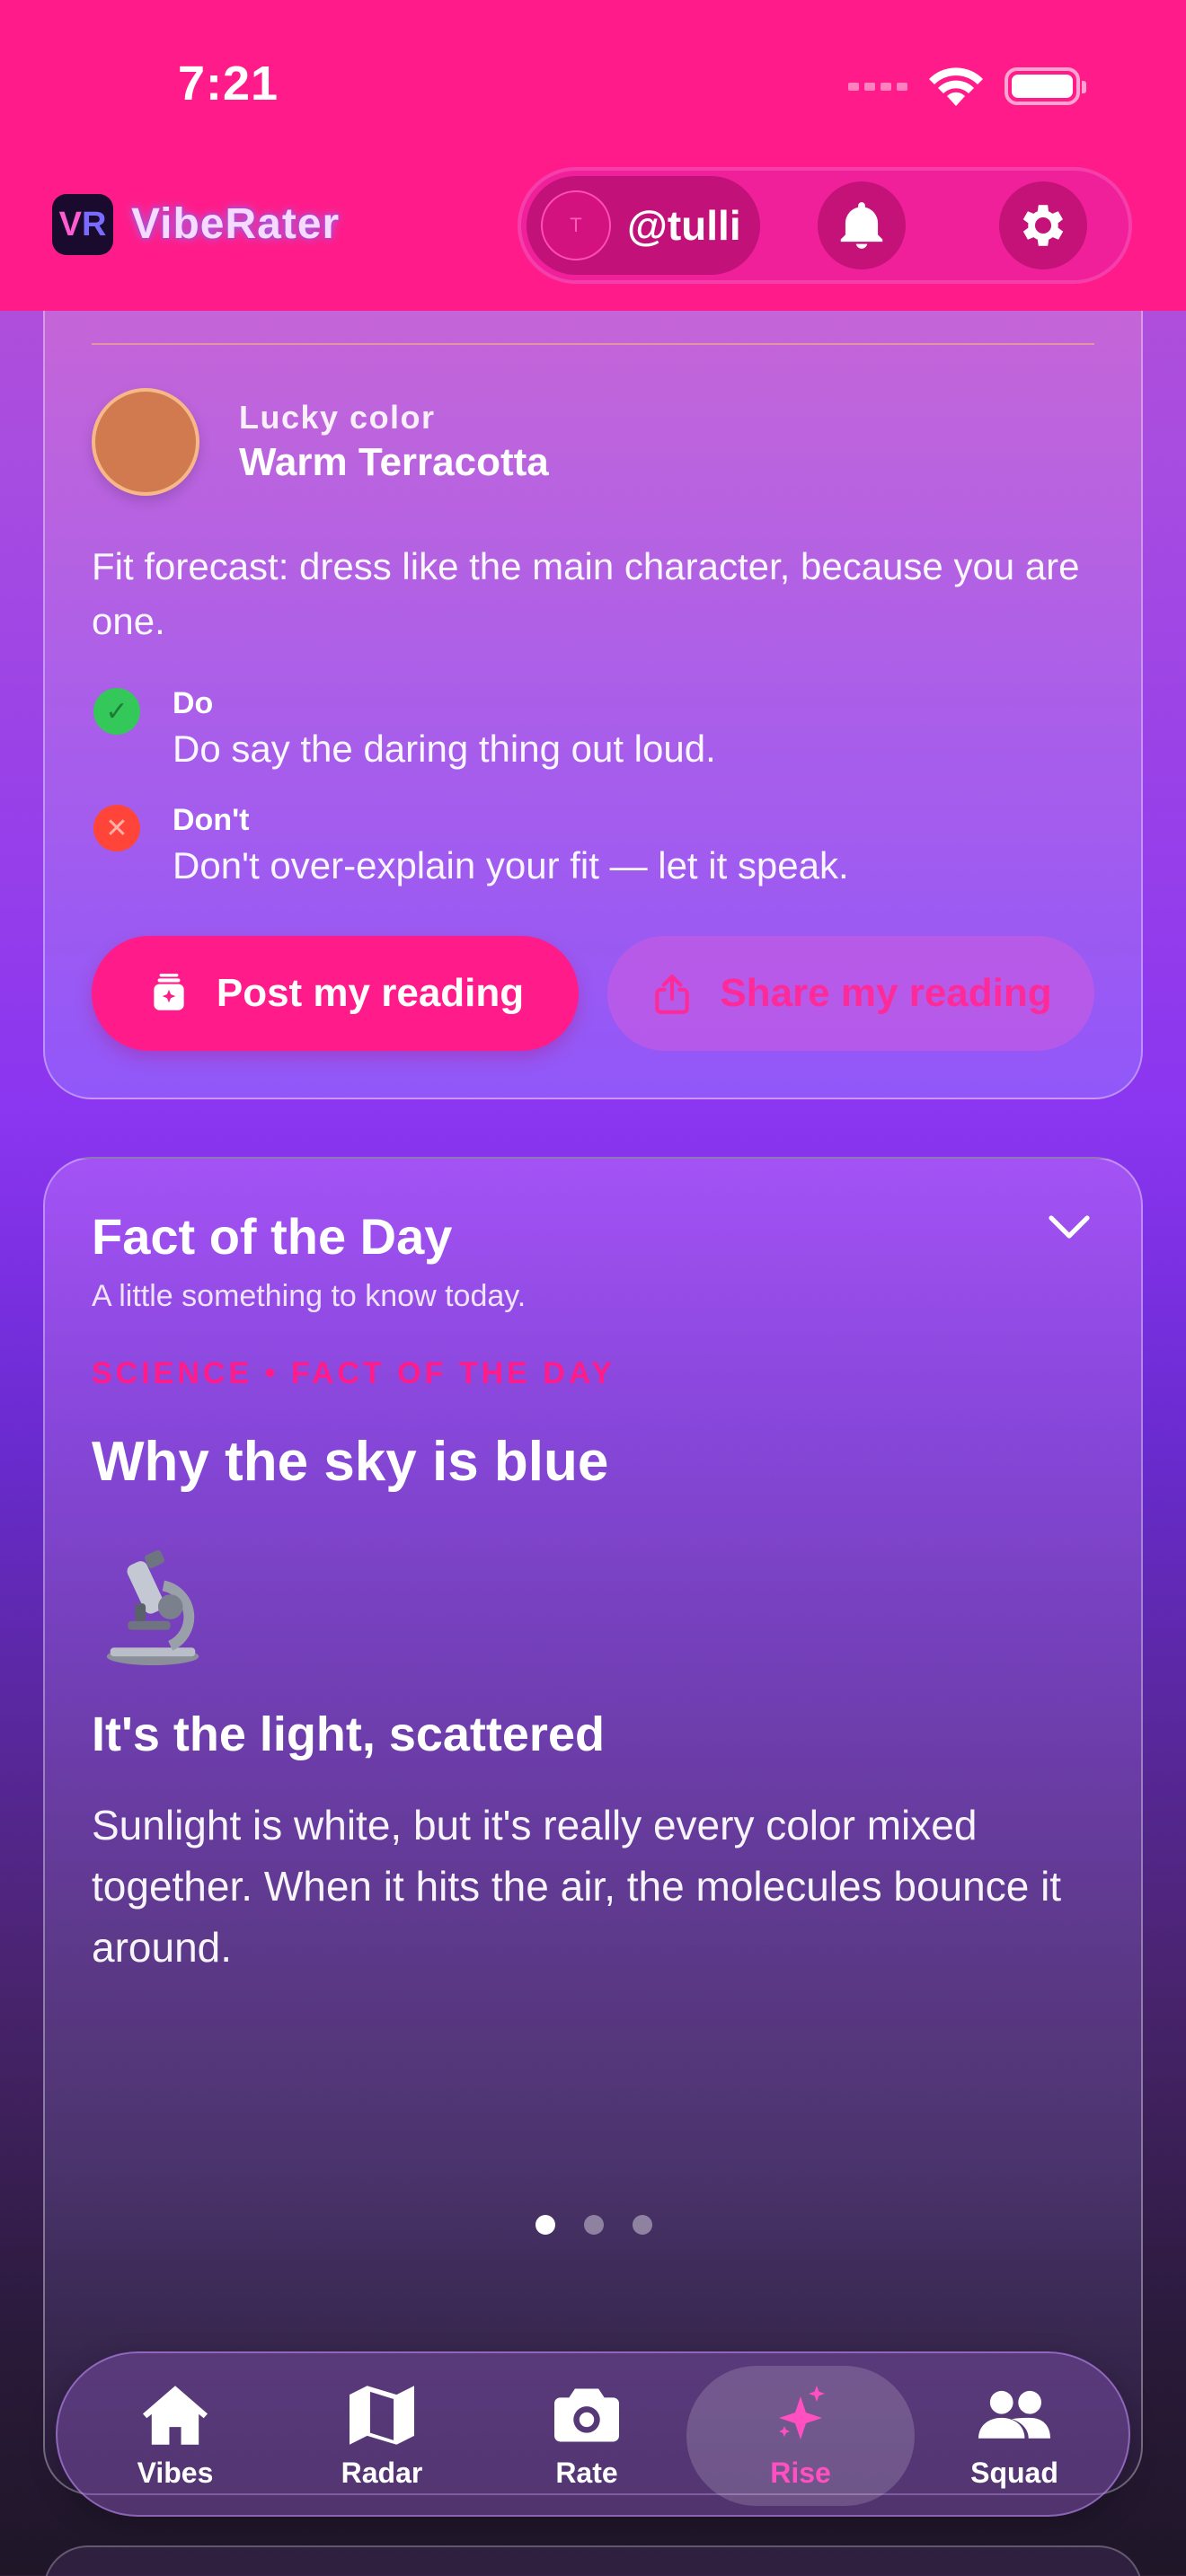 This screenshot has width=1186, height=2576. I want to click on cellular-signal-icon, so click(877, 86).